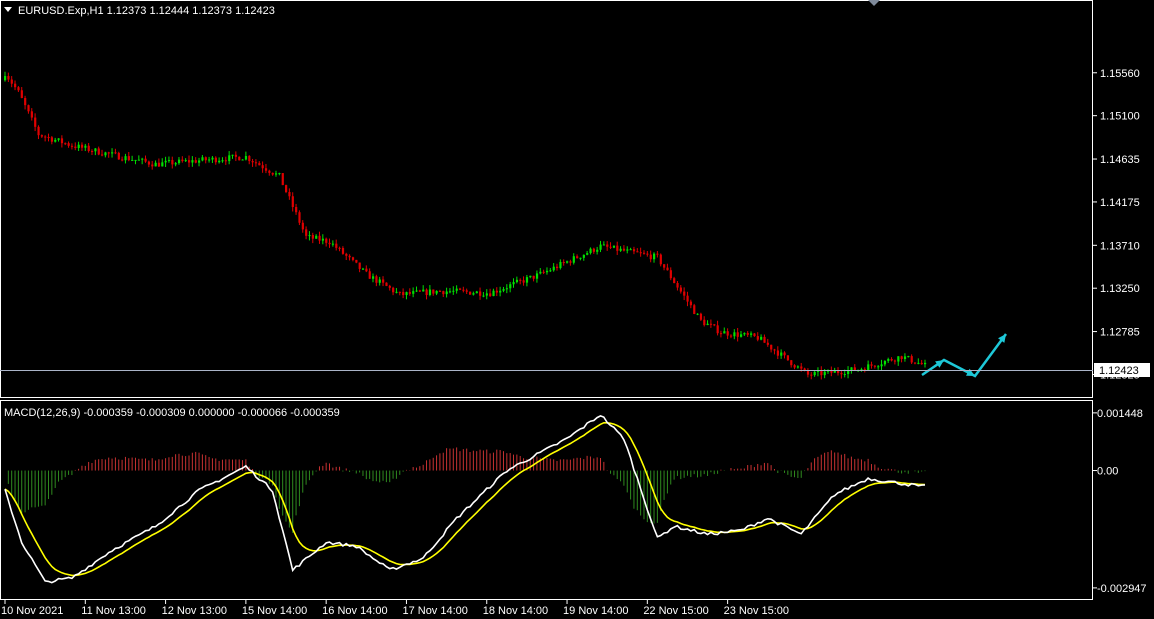 The width and height of the screenshot is (1154, 619). Describe the element at coordinates (354, 611) in the screenshot. I see `time-tick-label: 16 Nov 14:00` at that location.